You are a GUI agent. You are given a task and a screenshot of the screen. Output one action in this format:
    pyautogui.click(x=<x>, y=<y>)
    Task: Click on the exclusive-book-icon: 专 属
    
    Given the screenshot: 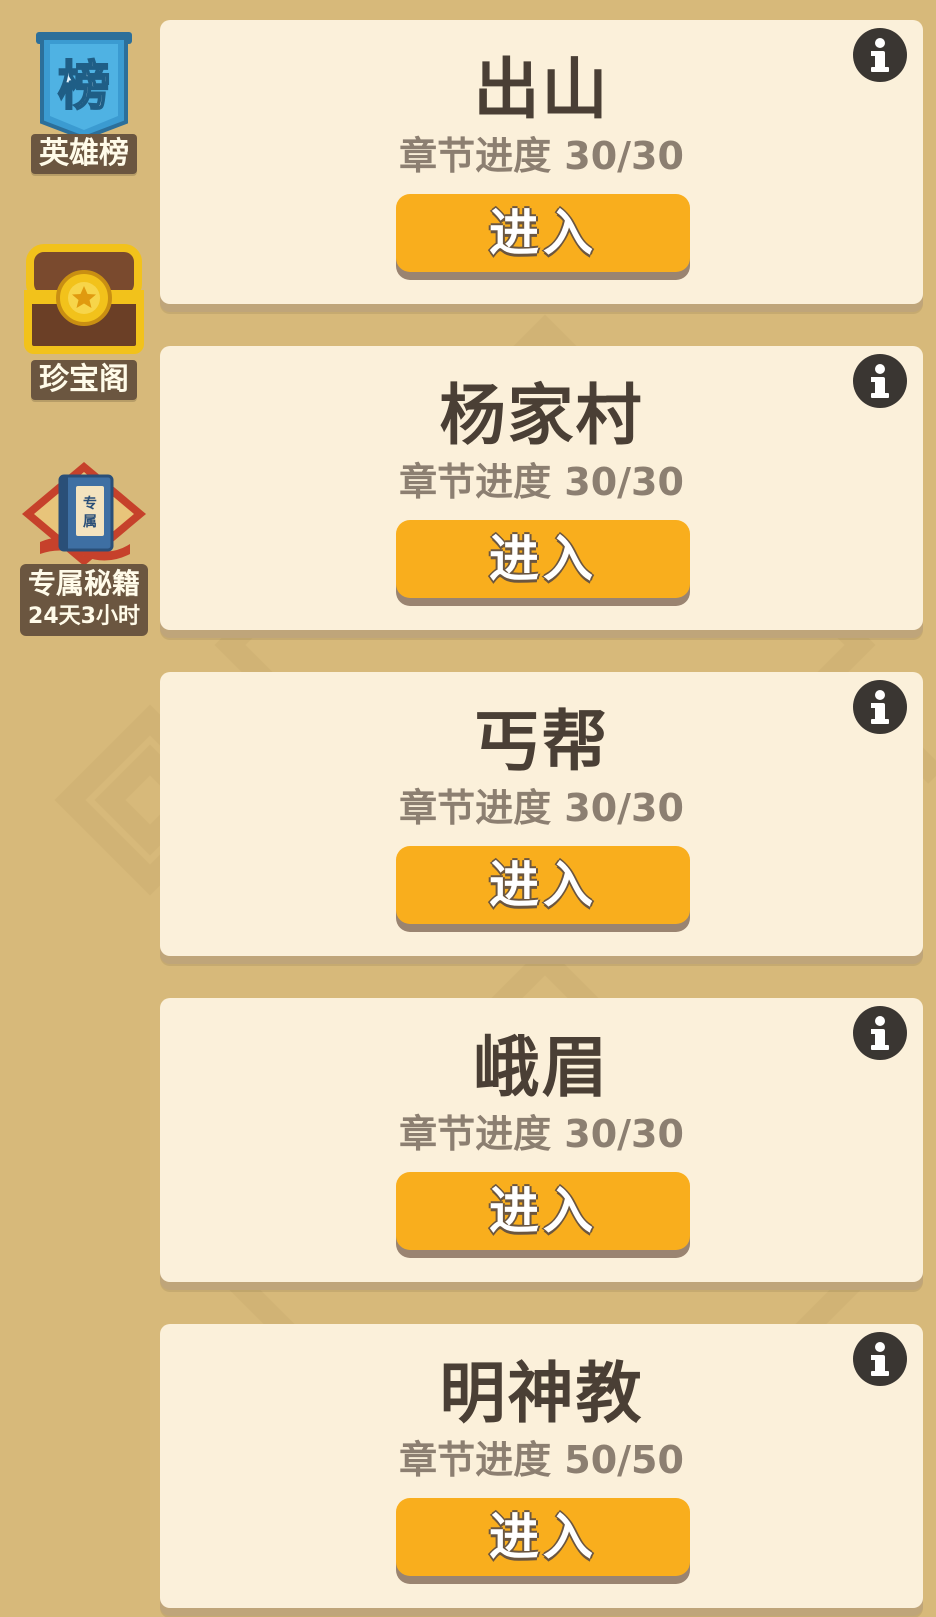 What is the action you would take?
    pyautogui.click(x=84, y=514)
    